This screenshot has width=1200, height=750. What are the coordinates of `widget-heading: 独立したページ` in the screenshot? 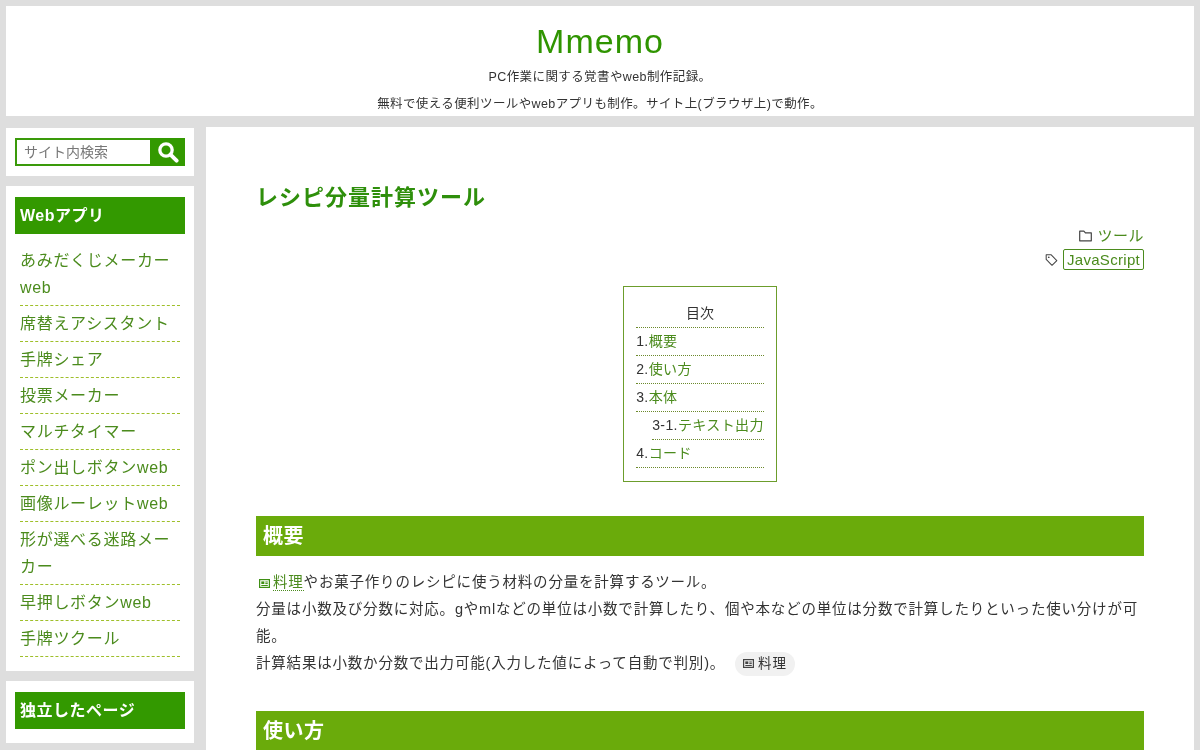 It's located at (100, 710).